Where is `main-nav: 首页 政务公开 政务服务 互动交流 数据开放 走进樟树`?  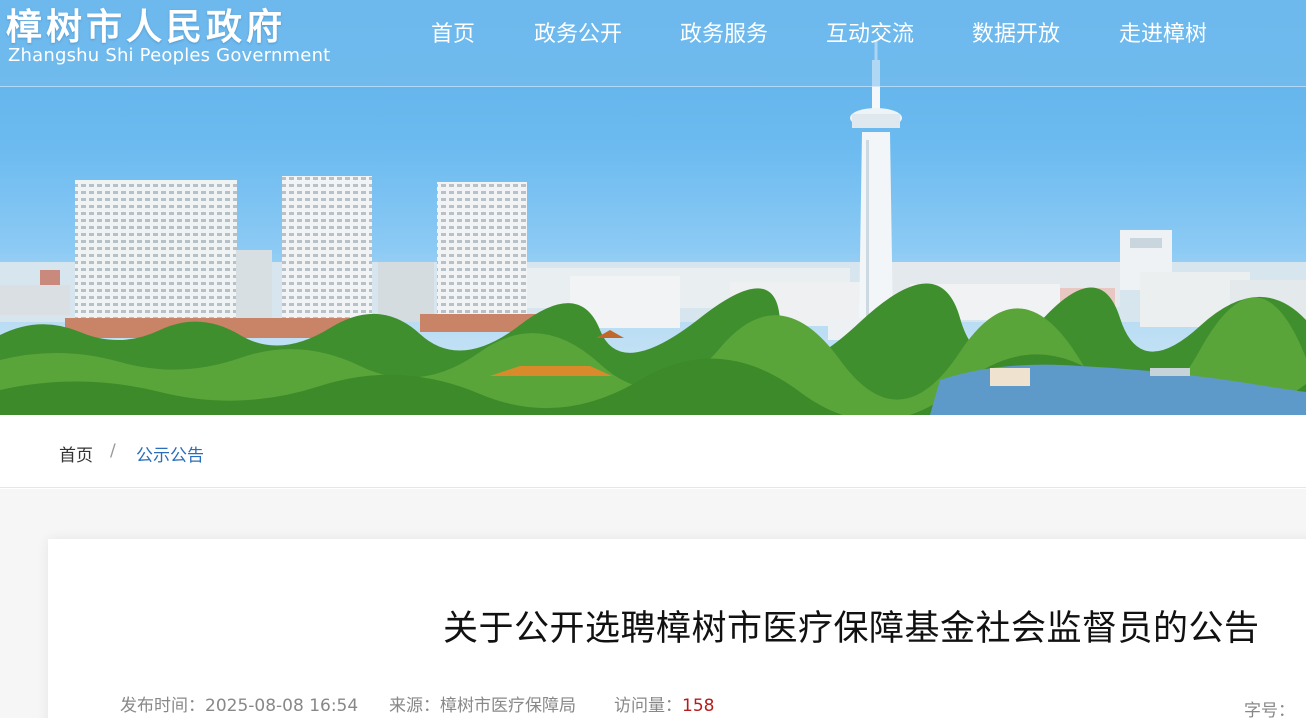 main-nav: 首页 政务公开 政务服务 互动交流 数据开放 走进樟树 is located at coordinates (653, 32).